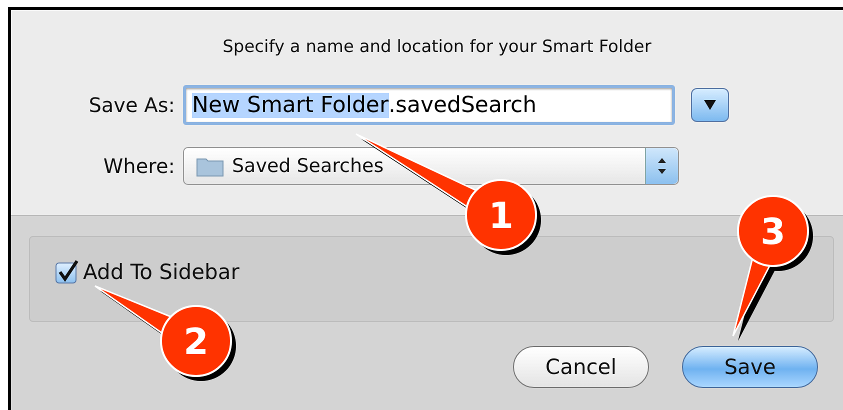 This screenshot has width=843, height=410. What do you see at coordinates (139, 166) in the screenshot?
I see `where-label: Where:` at bounding box center [139, 166].